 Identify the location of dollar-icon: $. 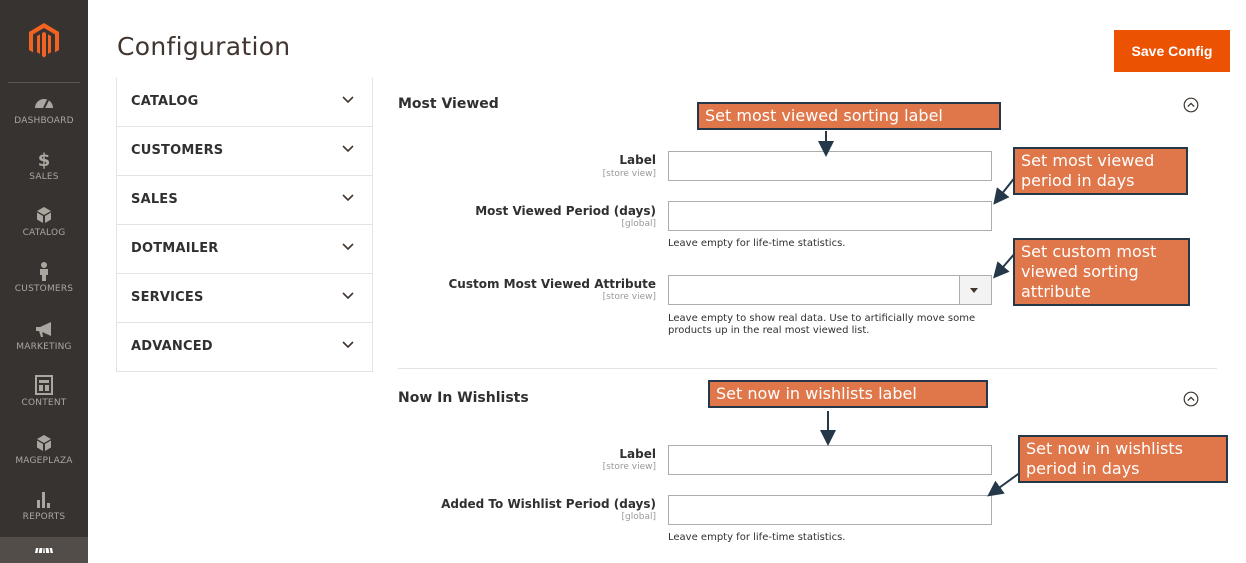
(44, 160).